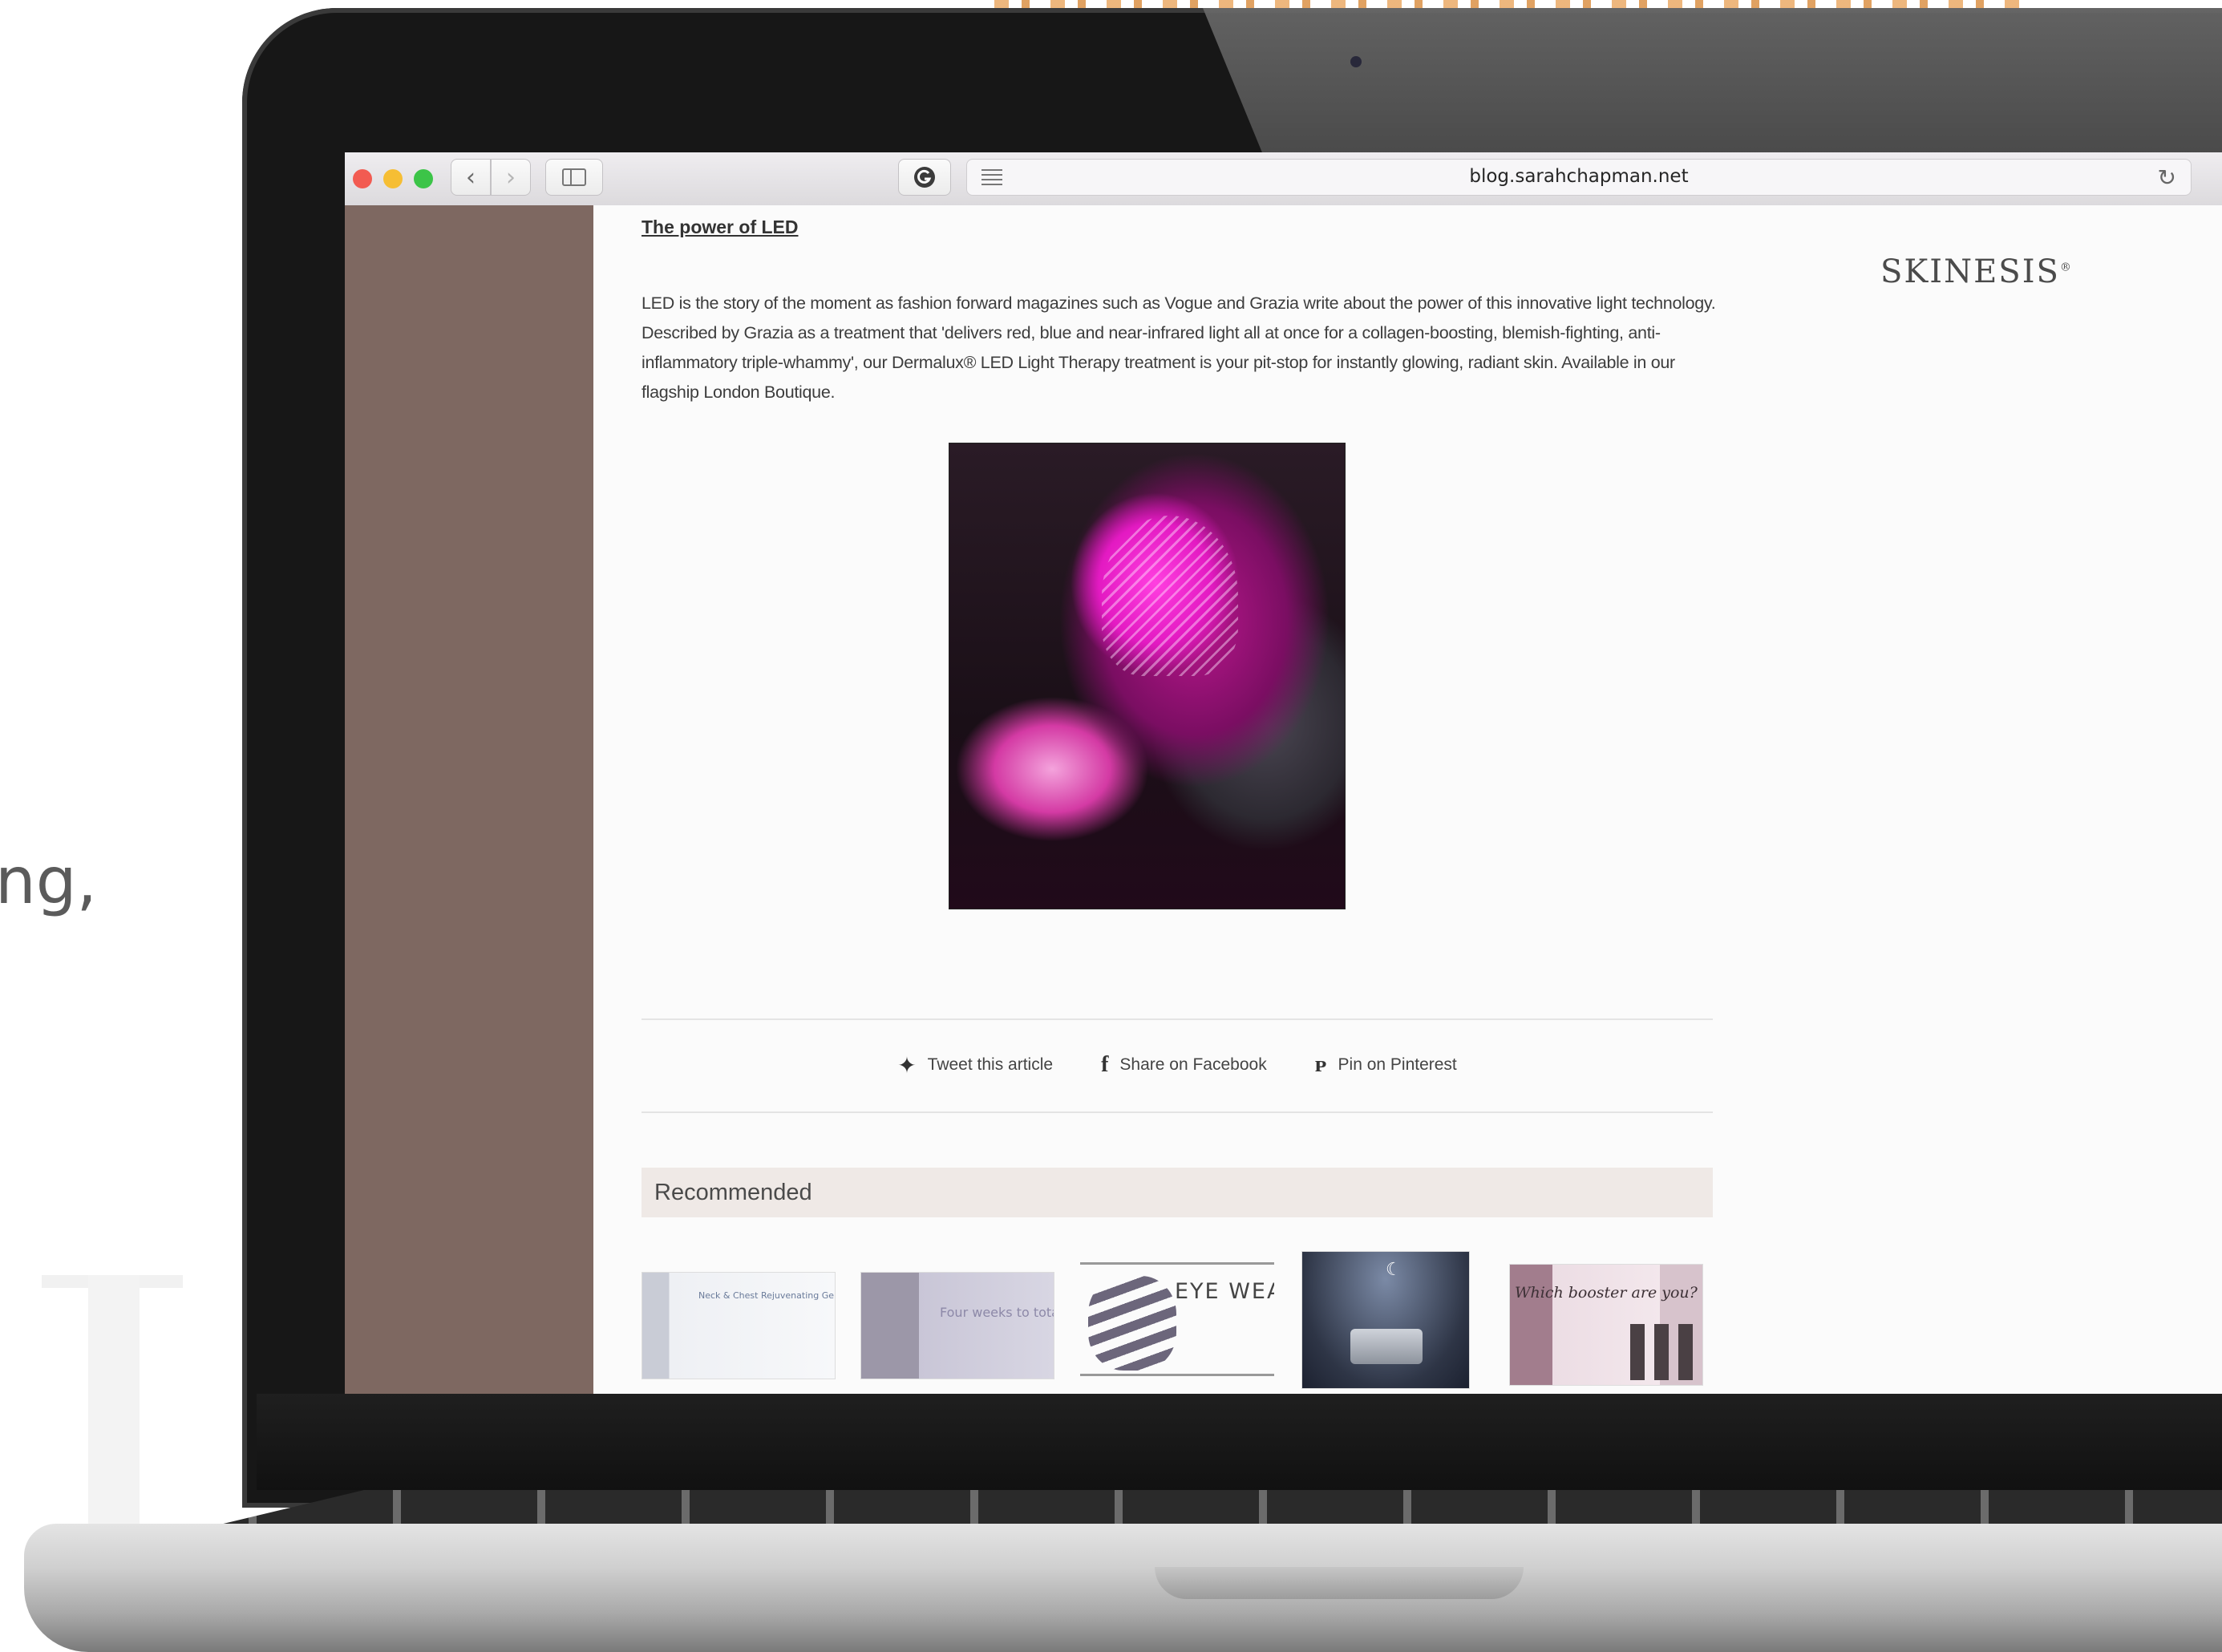  Describe the element at coordinates (957, 1325) in the screenshot. I see `recommended-thumbnail: Four weeks to total skin transformation` at that location.